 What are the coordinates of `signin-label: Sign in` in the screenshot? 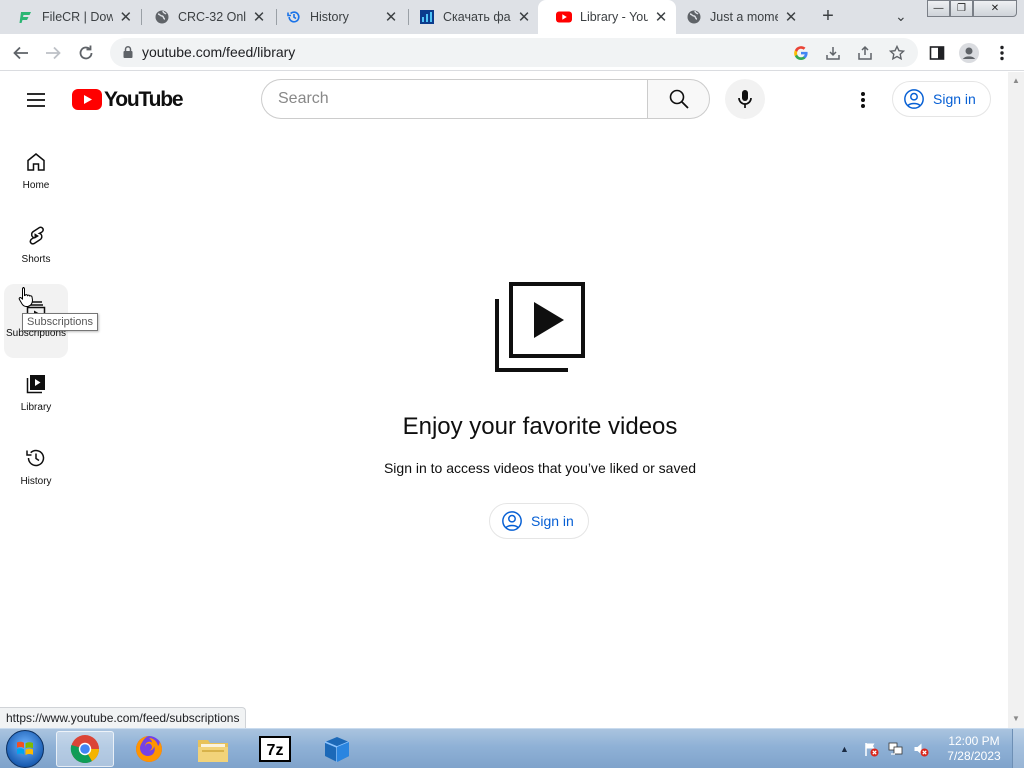 It's located at (552, 521).